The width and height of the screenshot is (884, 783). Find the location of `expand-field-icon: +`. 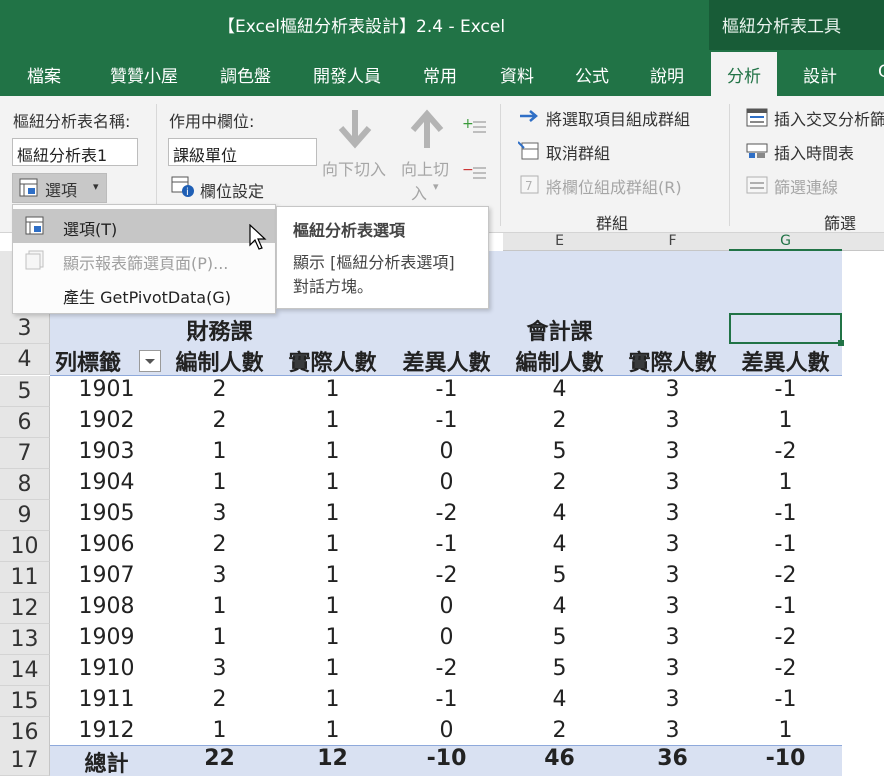

expand-field-icon: + is located at coordinates (475, 128).